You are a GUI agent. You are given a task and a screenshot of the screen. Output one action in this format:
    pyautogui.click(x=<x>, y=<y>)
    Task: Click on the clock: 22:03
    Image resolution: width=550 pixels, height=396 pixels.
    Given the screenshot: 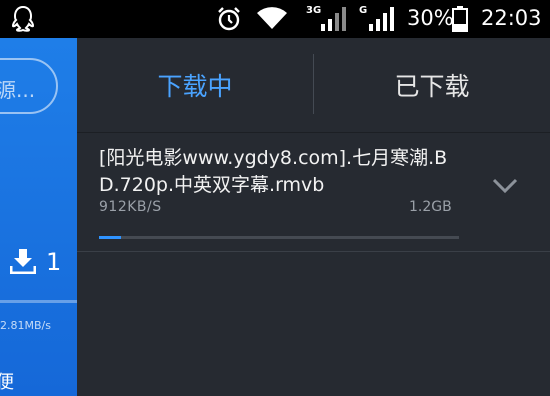 What is the action you would take?
    pyautogui.click(x=511, y=18)
    